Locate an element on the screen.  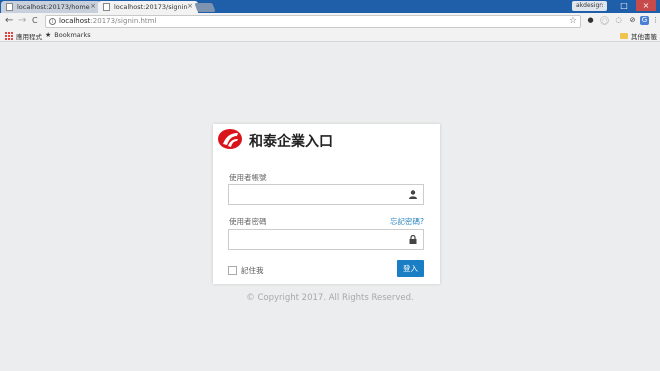
extension-block-icon: ⊘ is located at coordinates (632, 20).